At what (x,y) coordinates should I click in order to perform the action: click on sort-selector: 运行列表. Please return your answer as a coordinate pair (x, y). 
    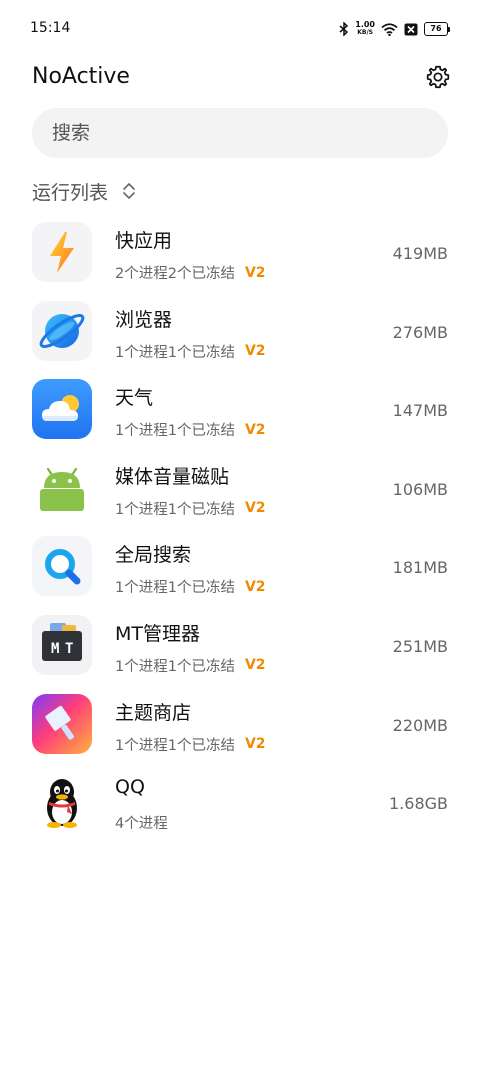
    Looking at the image, I should click on (84, 191).